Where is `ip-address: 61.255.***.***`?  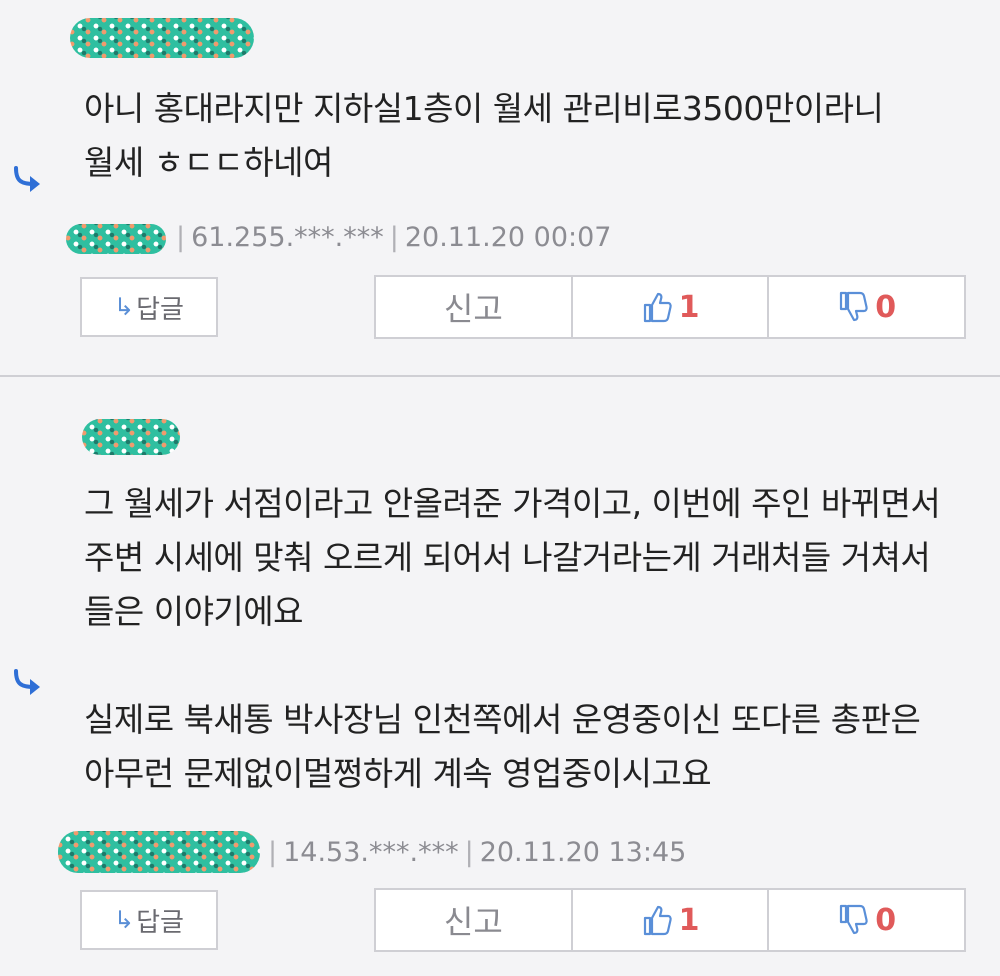
ip-address: 61.255.***.*** is located at coordinates (287, 237).